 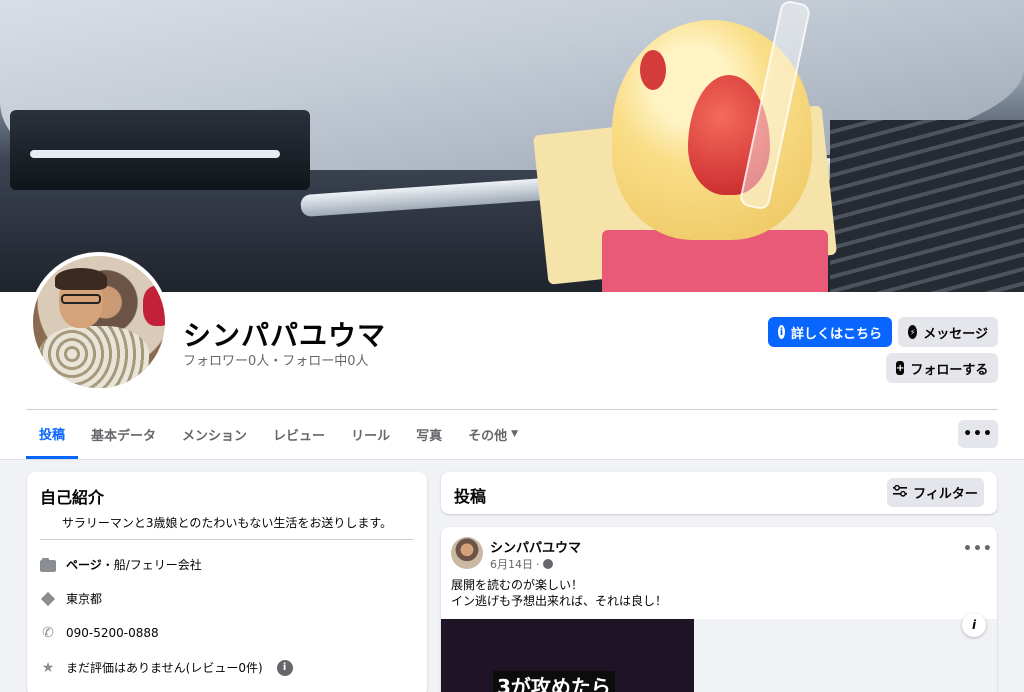 What do you see at coordinates (653, 70) in the screenshot?
I see `cover-strawberry-small` at bounding box center [653, 70].